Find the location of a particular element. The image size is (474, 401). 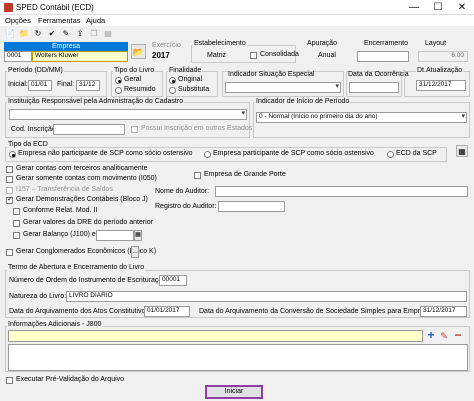

data-ocorrencia-field is located at coordinates (374, 87).